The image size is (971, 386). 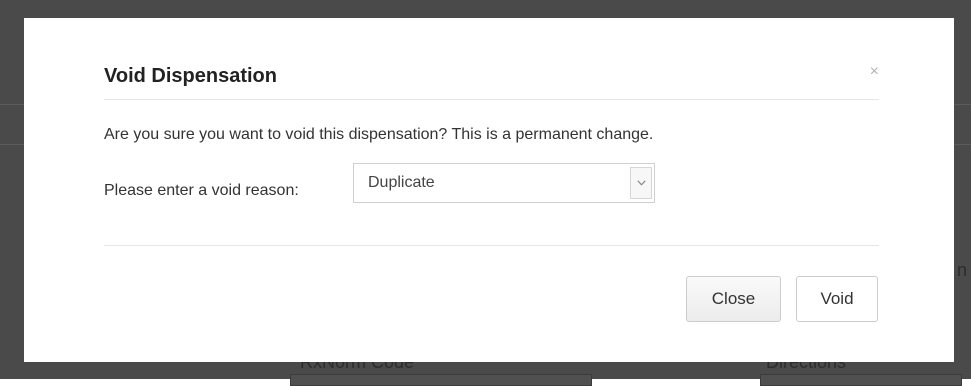 What do you see at coordinates (491, 245) in the screenshot?
I see `modal-footer-divider` at bounding box center [491, 245].